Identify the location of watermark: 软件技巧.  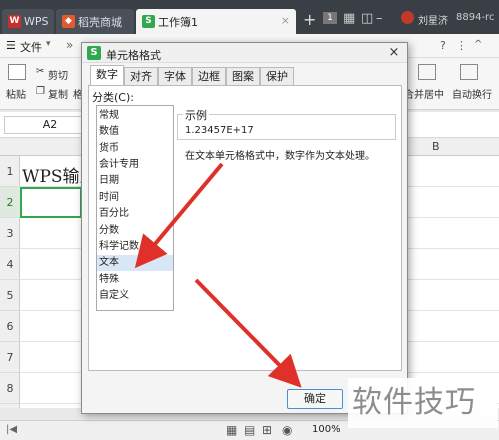
(423, 403).